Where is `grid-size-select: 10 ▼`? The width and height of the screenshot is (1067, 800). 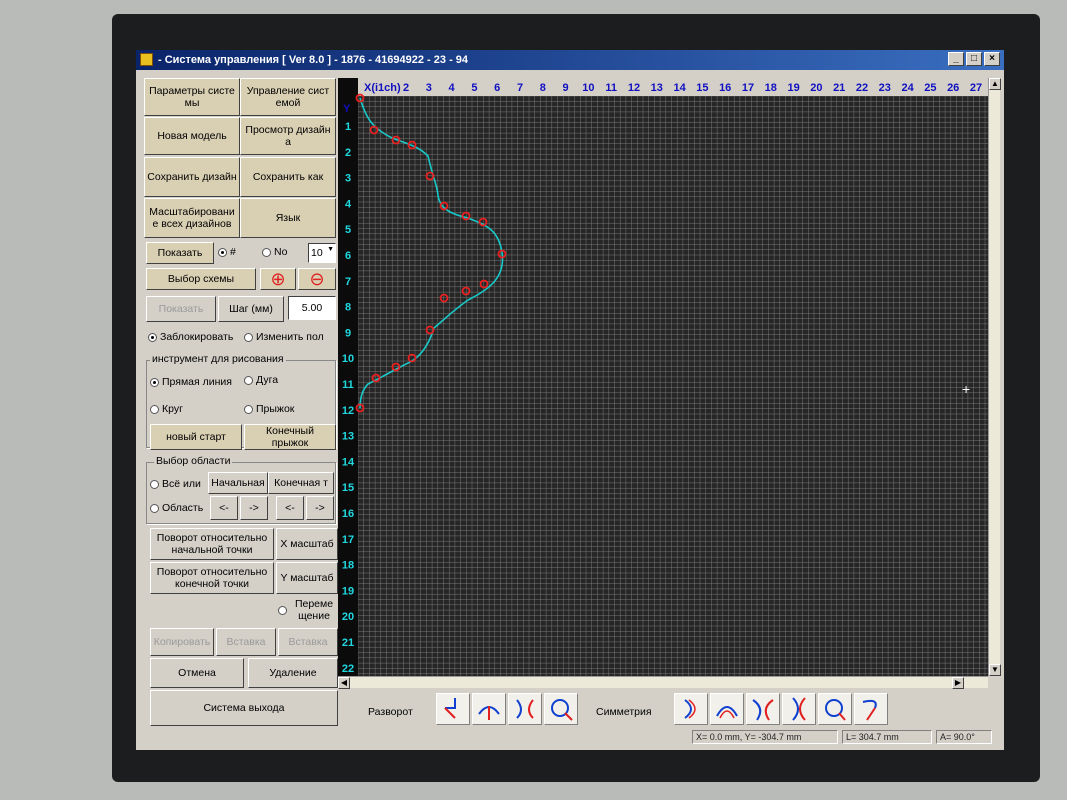
grid-size-select: 10 ▼ is located at coordinates (322, 253).